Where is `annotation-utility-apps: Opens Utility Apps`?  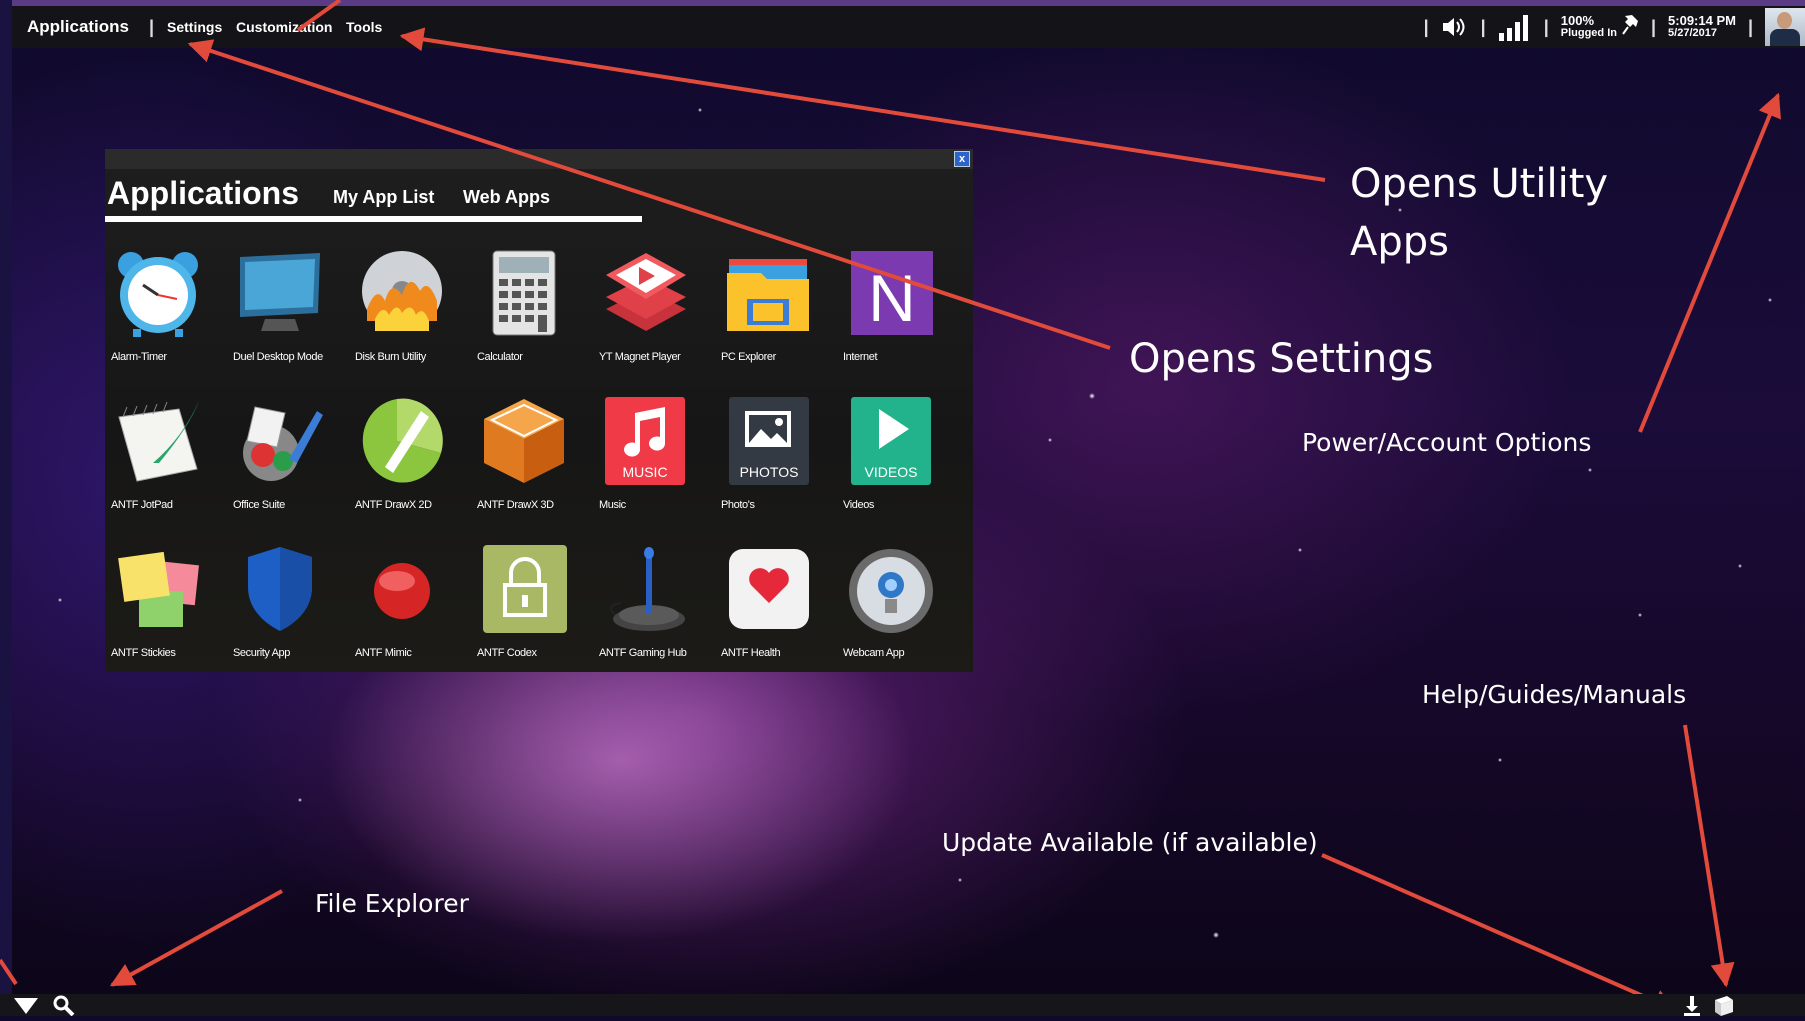 annotation-utility-apps: Opens Utility Apps is located at coordinates (1479, 213).